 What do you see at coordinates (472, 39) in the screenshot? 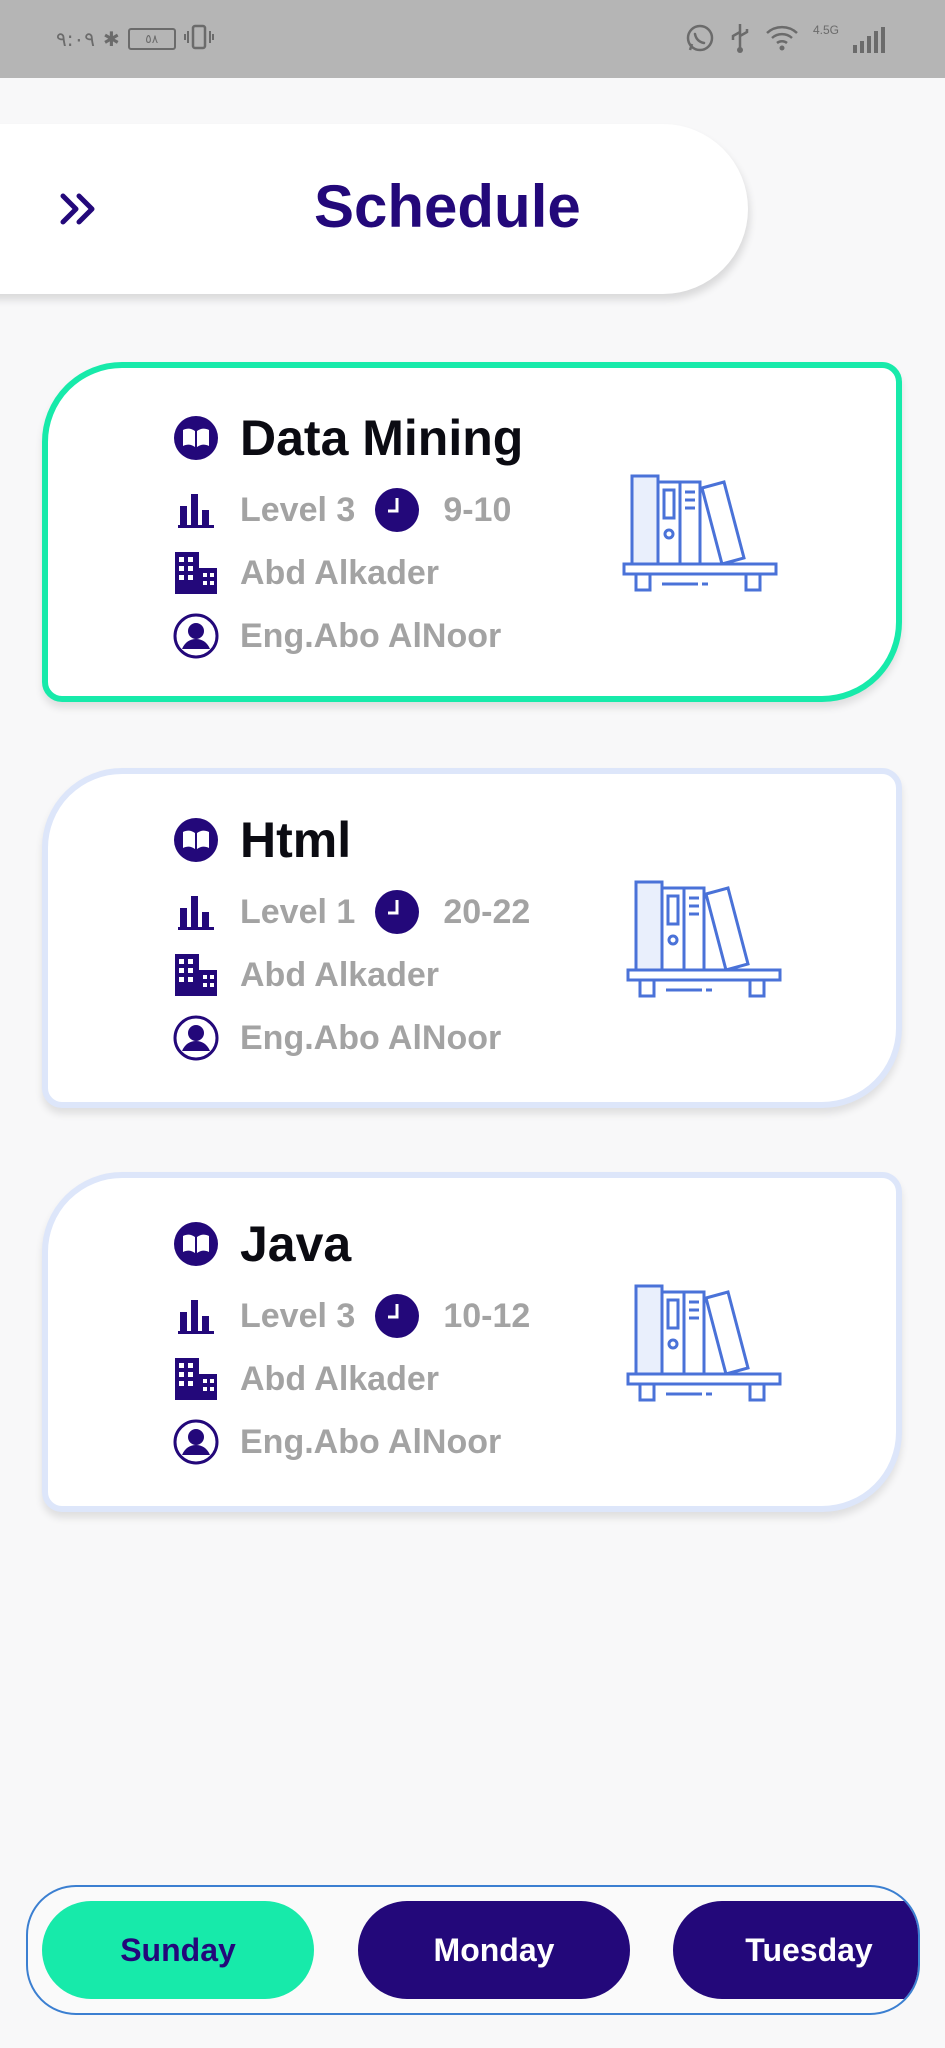
I see `status-bar: ٩:٠٩ ✱ ٥٨ 4.5G` at bounding box center [472, 39].